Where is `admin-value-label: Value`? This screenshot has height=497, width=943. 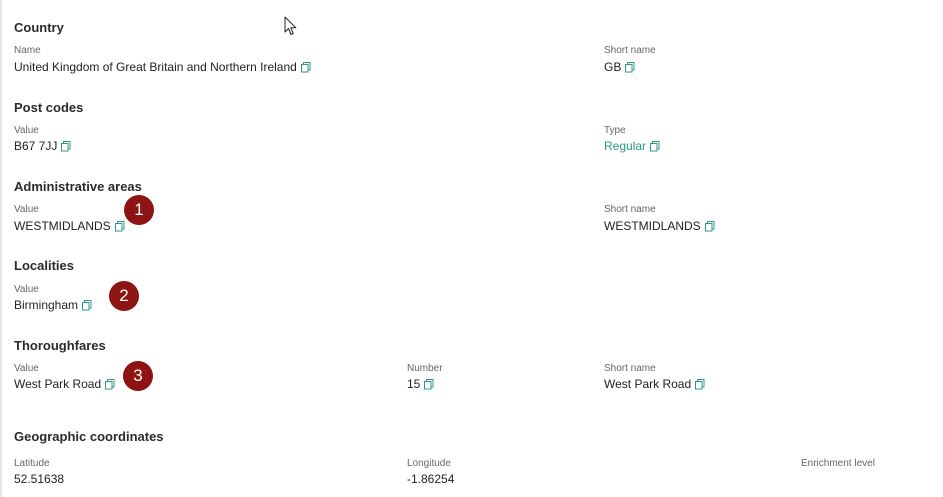 admin-value-label: Value is located at coordinates (26, 209).